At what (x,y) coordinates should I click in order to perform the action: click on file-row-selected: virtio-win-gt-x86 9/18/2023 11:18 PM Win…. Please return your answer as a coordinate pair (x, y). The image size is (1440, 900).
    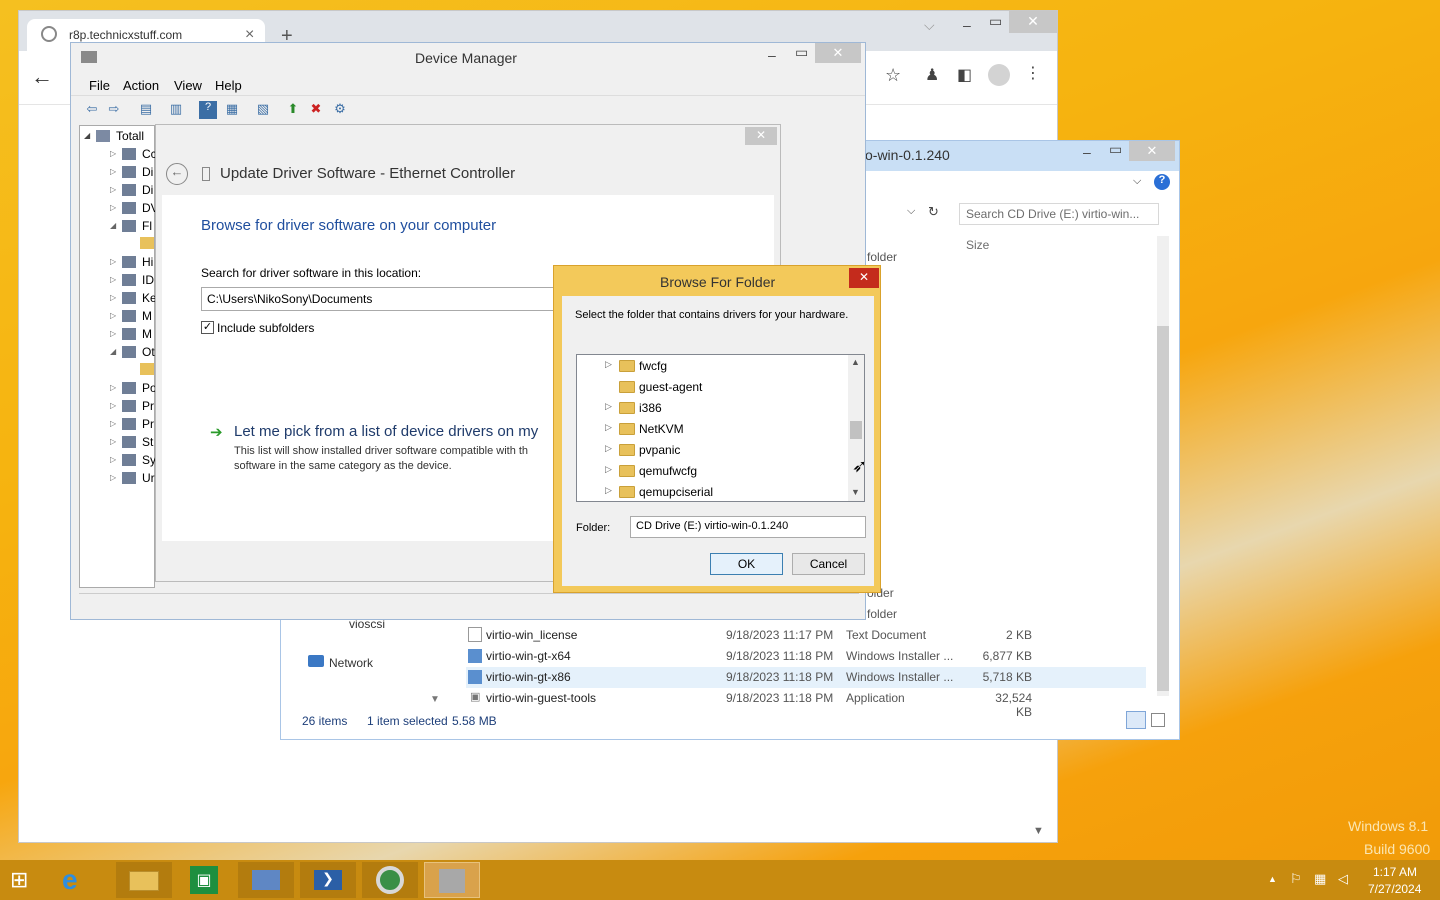
    Looking at the image, I should click on (806, 677).